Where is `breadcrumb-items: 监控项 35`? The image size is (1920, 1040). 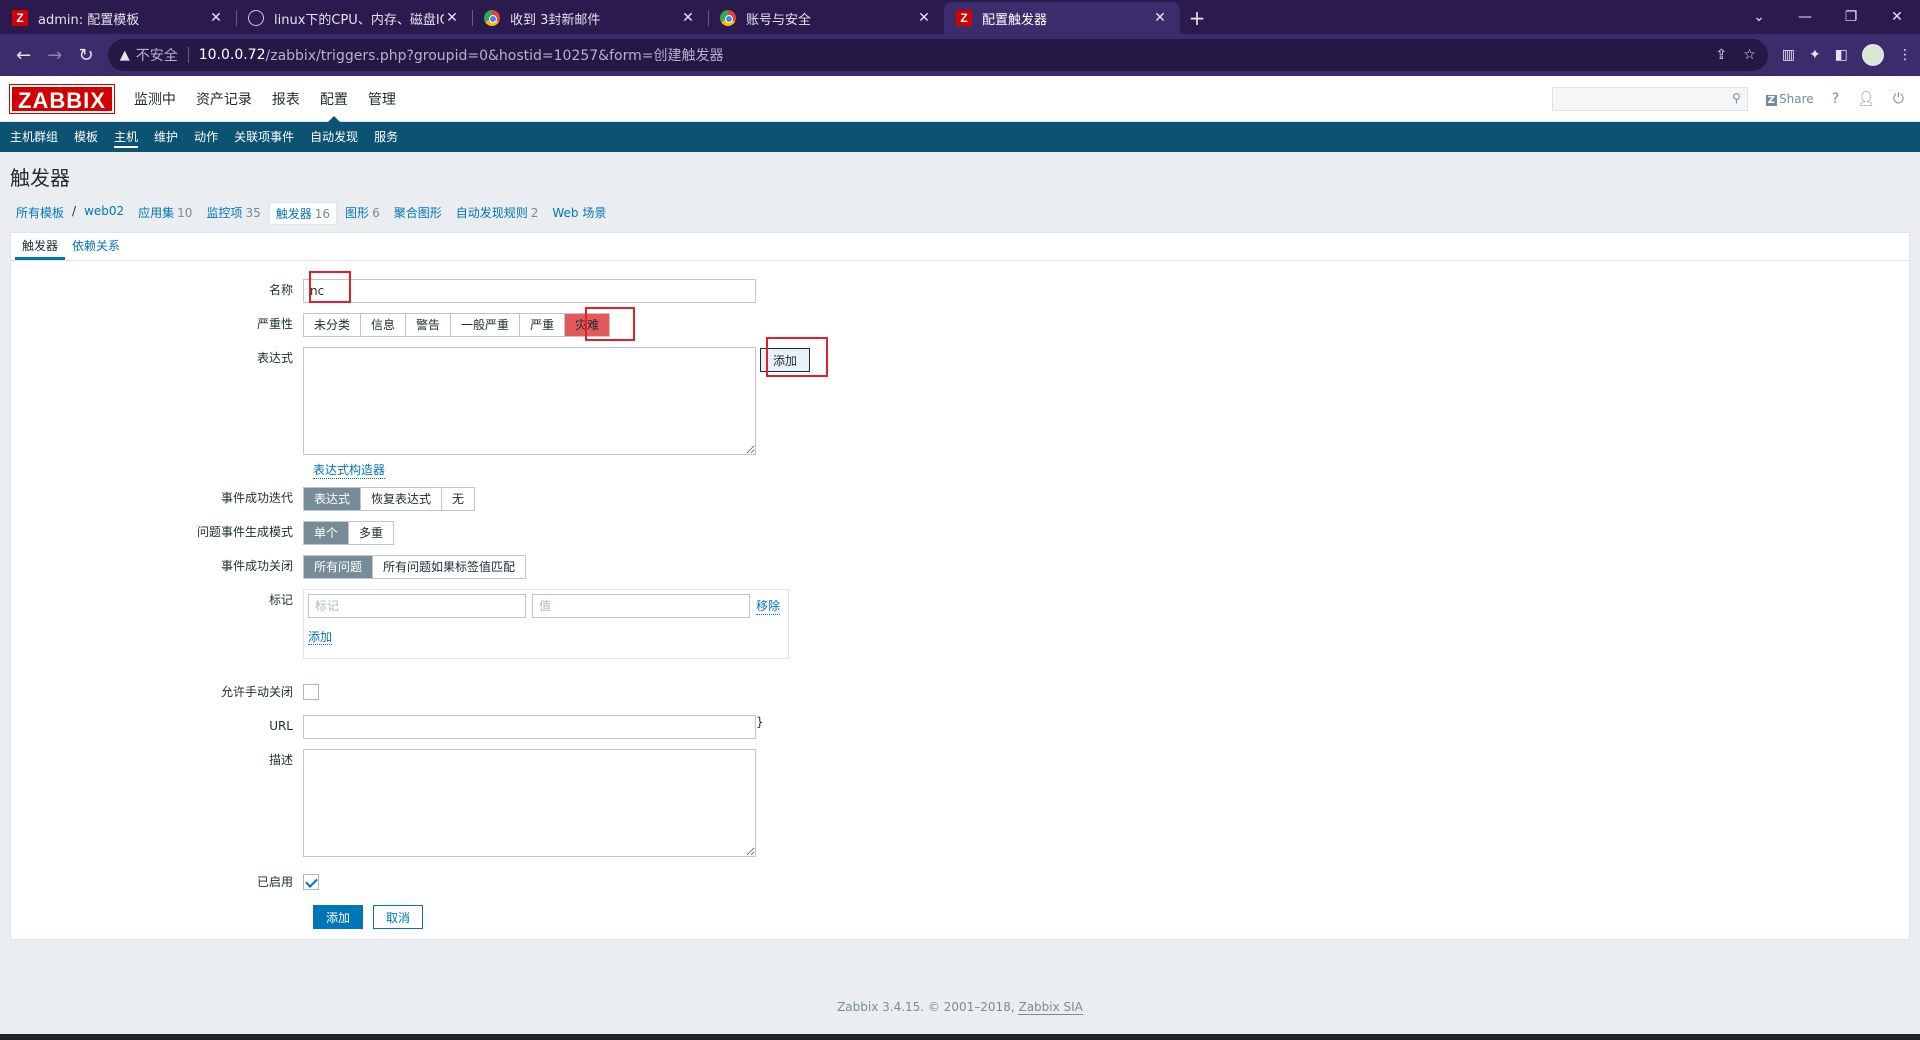
breadcrumb-items: 监控项 35 is located at coordinates (233, 213).